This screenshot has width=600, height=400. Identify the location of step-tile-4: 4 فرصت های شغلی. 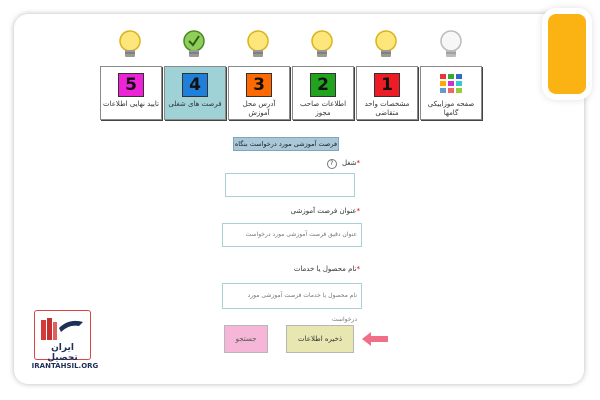
(195, 93).